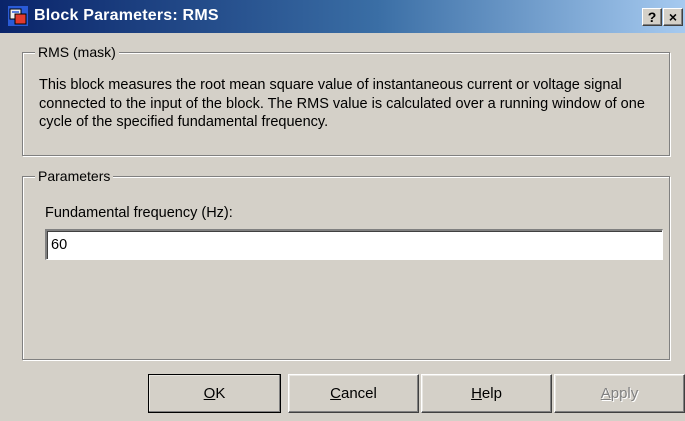 Image resolution: width=685 pixels, height=421 pixels. I want to click on question-mark-icon: ?, so click(652, 17).